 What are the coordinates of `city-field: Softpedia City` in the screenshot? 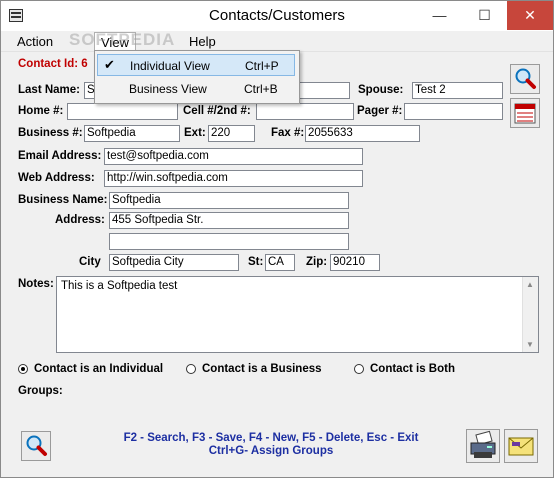 It's located at (174, 262).